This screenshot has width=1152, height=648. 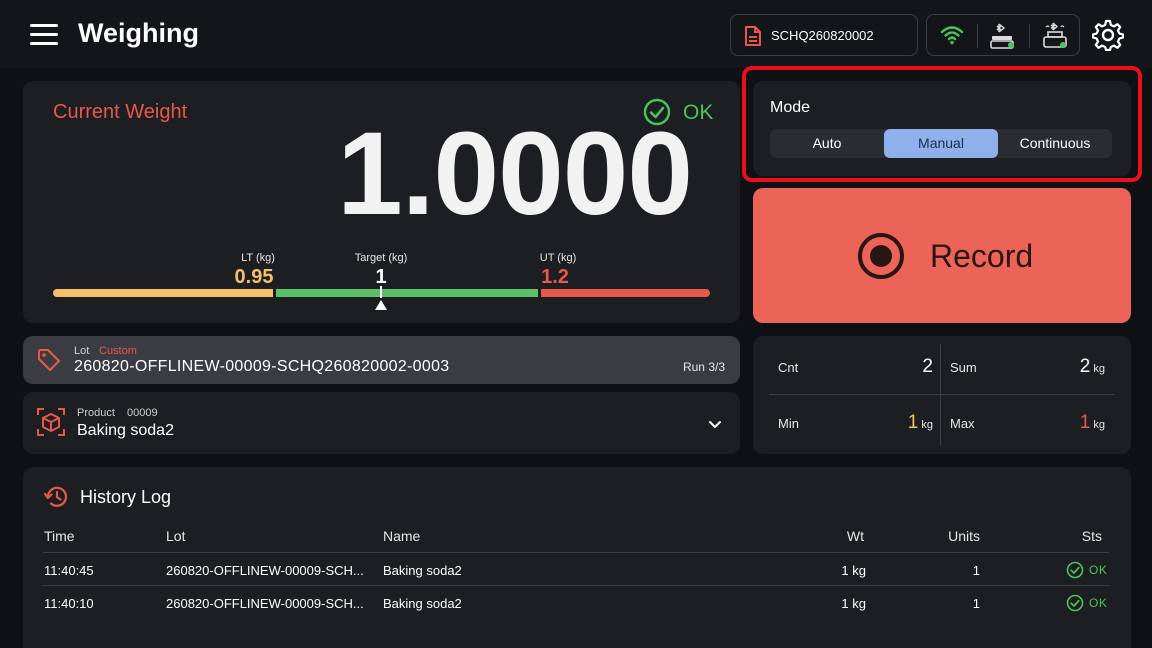 I want to click on sum-number: 2, so click(x=1085, y=366).